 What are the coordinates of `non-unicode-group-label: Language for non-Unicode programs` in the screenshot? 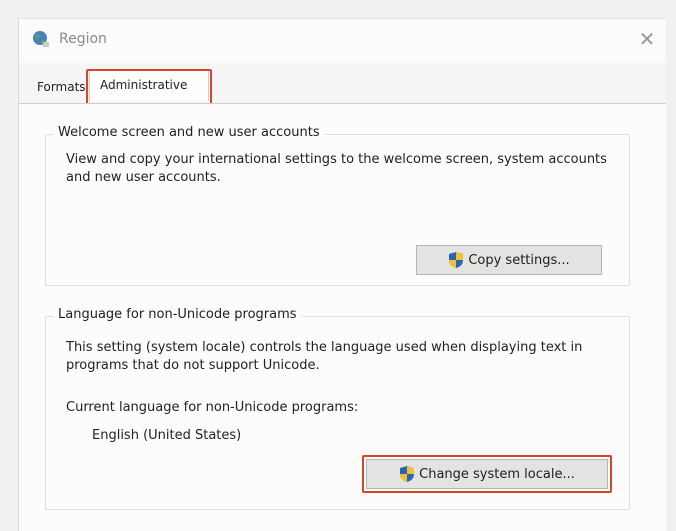 It's located at (177, 314).